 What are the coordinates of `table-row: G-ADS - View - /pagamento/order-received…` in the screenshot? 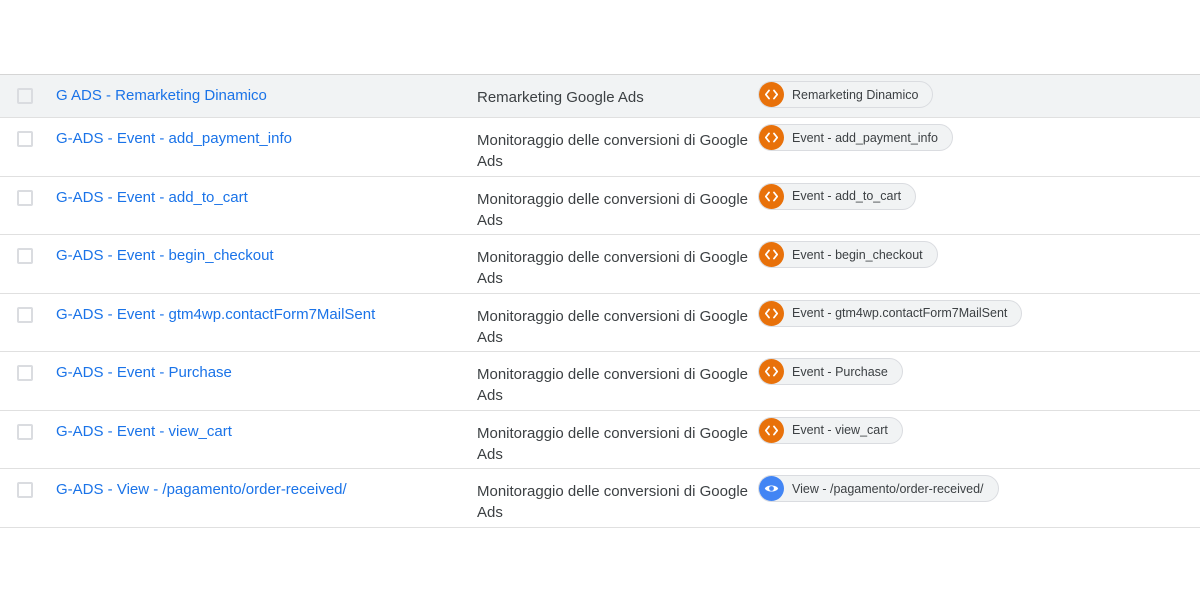 It's located at (600, 498).